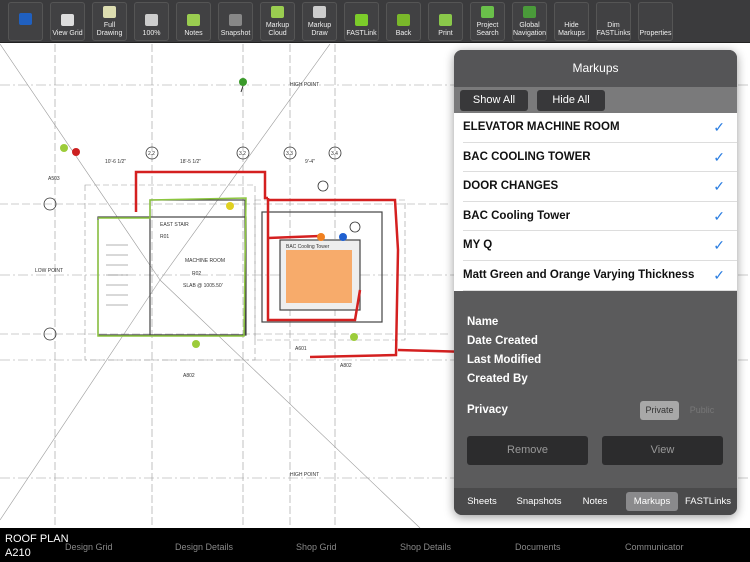  I want to click on tab-fastlinks: FASTLinks, so click(708, 501).